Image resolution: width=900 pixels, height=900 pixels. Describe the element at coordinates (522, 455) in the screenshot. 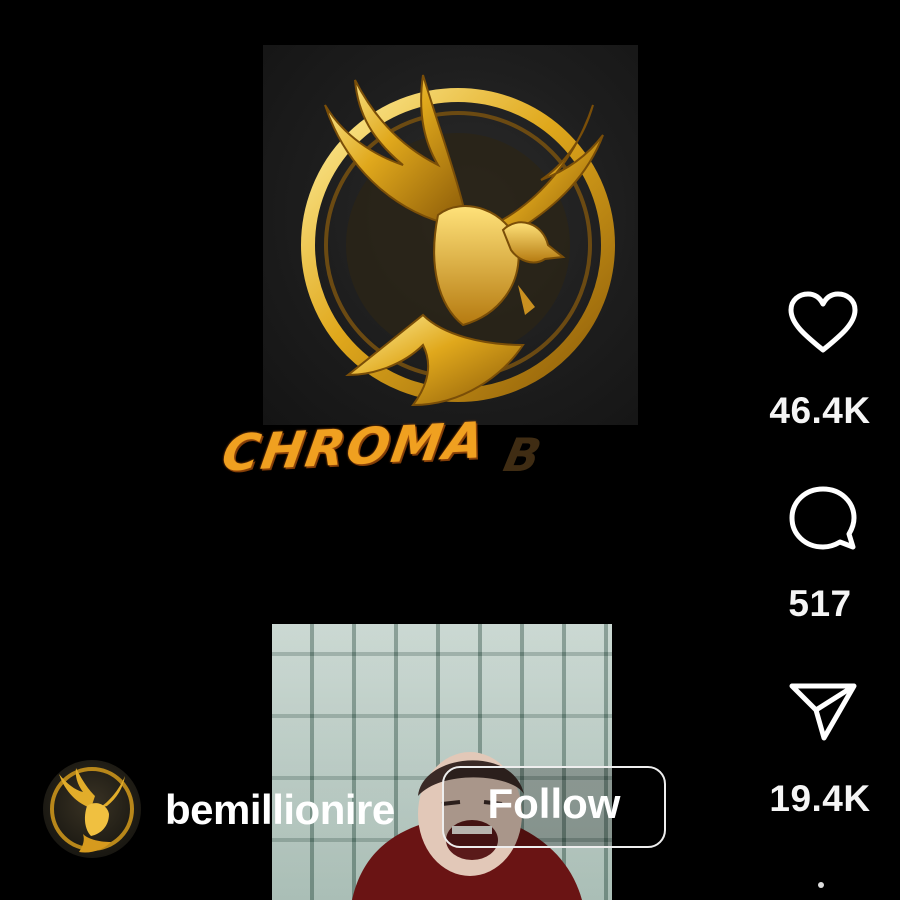

I see `brand-text-fragment: B` at that location.